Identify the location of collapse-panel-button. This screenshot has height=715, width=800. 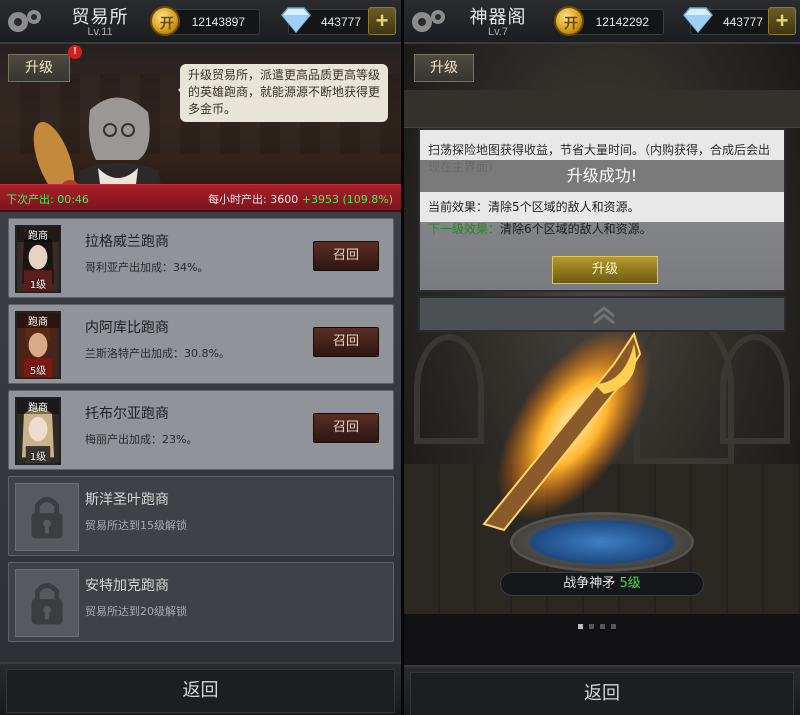
(602, 314).